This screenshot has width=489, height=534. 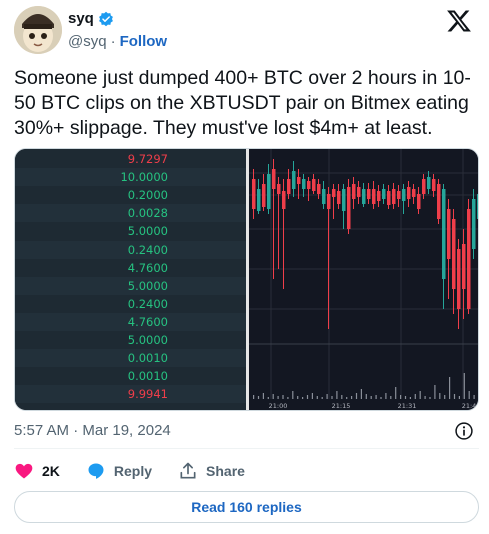 I want to click on share-button: Share, so click(x=211, y=471).